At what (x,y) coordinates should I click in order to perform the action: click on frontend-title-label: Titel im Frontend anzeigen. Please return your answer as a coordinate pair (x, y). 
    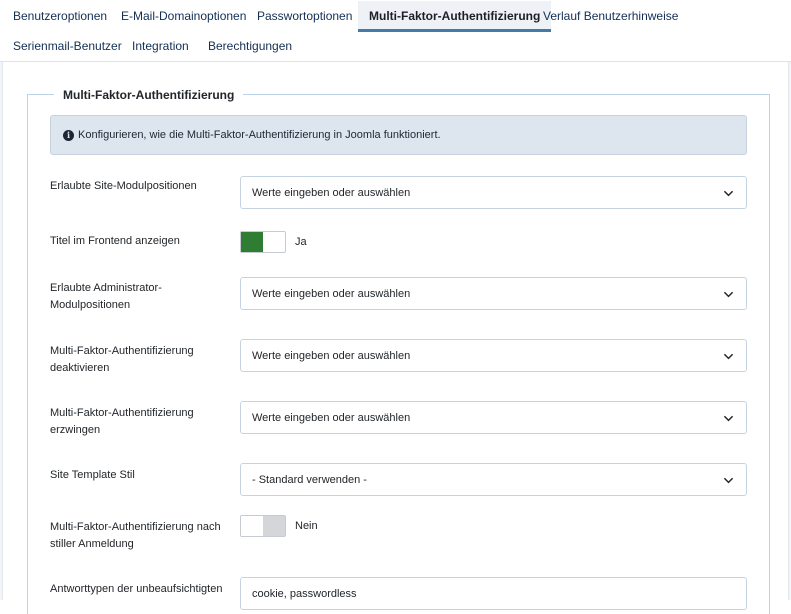
    Looking at the image, I should click on (115, 241).